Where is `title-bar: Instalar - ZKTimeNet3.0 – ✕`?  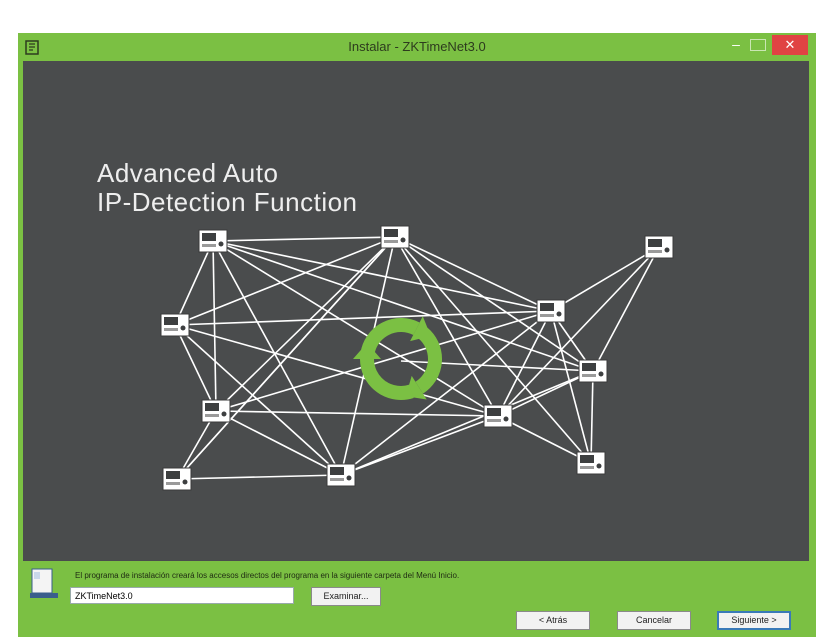
title-bar: Instalar - ZKTimeNet3.0 – ✕ is located at coordinates (417, 47).